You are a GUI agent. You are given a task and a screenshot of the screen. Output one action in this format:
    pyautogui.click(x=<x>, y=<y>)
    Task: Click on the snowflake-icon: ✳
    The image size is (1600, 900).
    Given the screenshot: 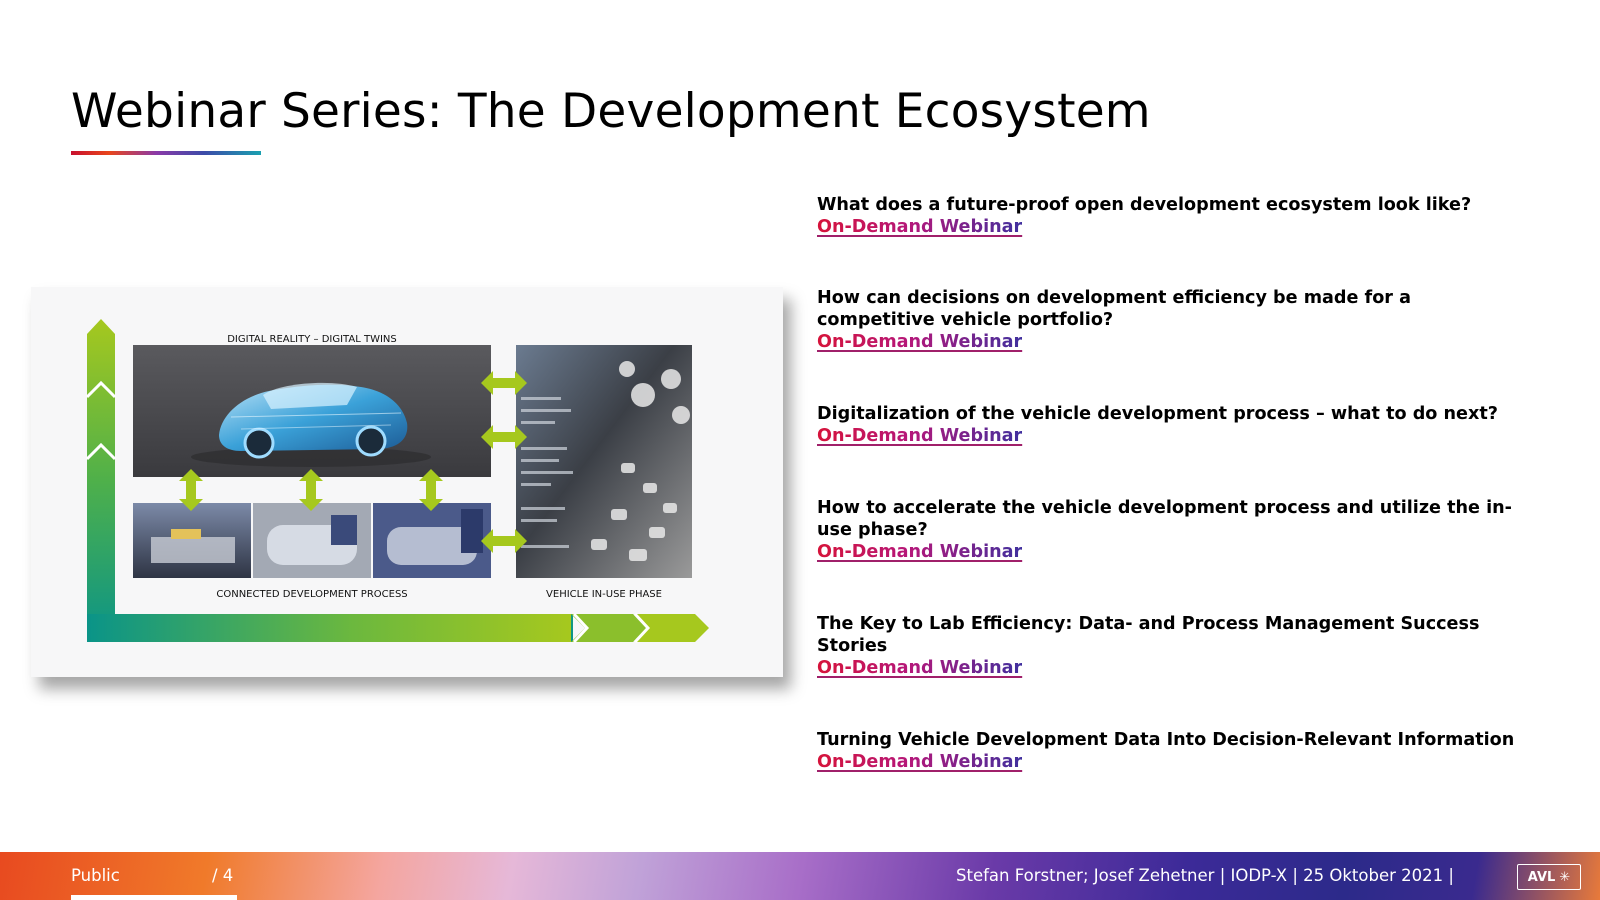 What is the action you would take?
    pyautogui.click(x=1565, y=877)
    